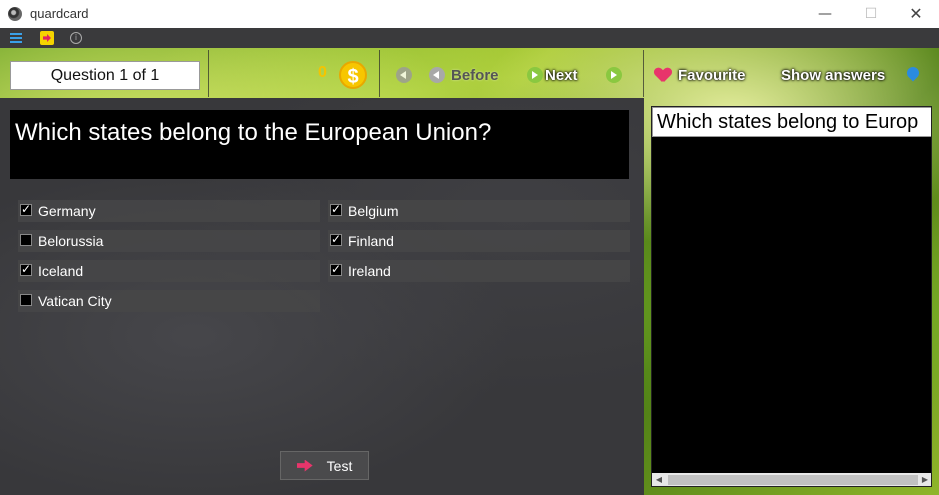 The image size is (939, 495). I want to click on preview-text: Which states belong to Europ, so click(788, 122).